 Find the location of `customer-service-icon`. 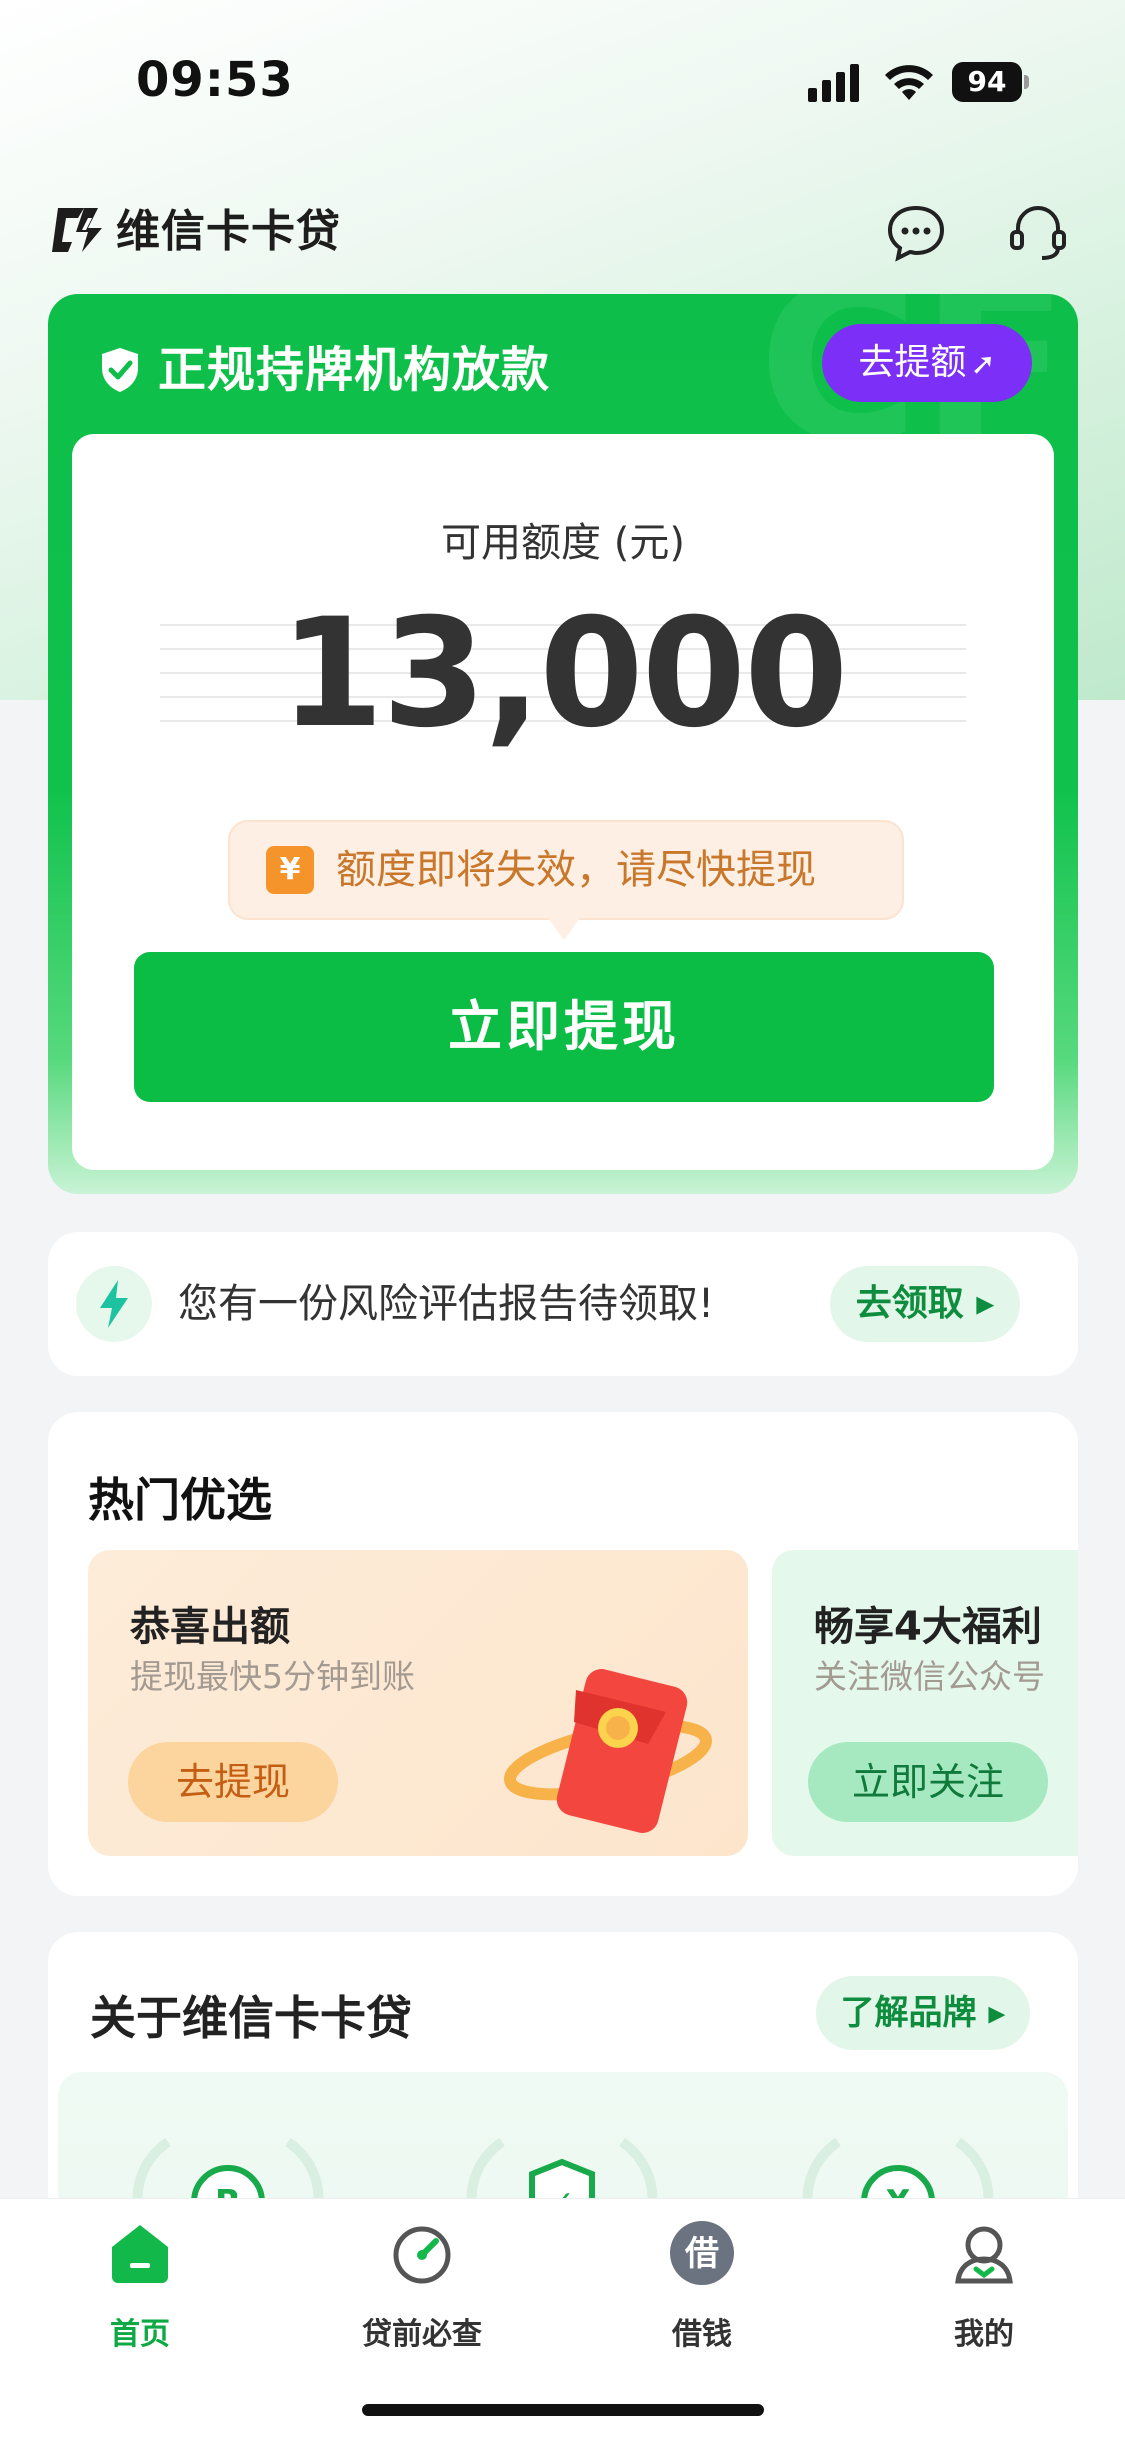

customer-service-icon is located at coordinates (1038, 232).